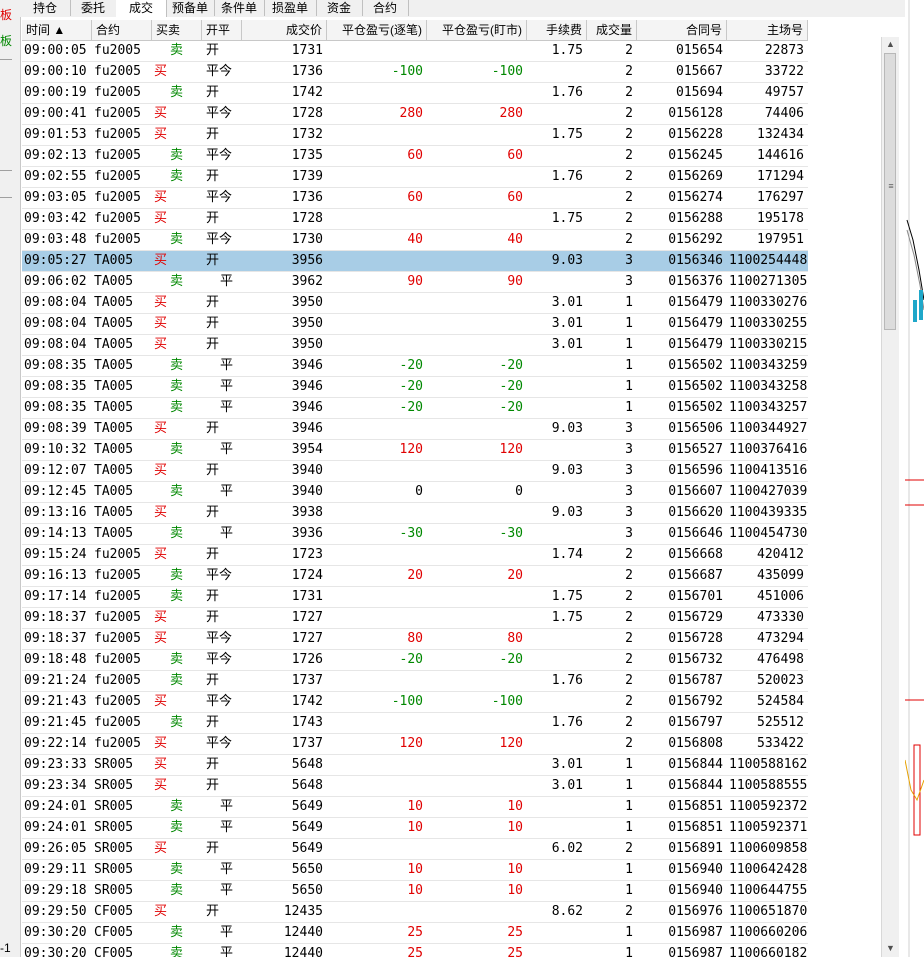 This screenshot has height=960, width=924. What do you see at coordinates (377, 30) in the screenshot?
I see `col-pnl-per-trade-header: 平仓盈亏(逐笔)` at bounding box center [377, 30].